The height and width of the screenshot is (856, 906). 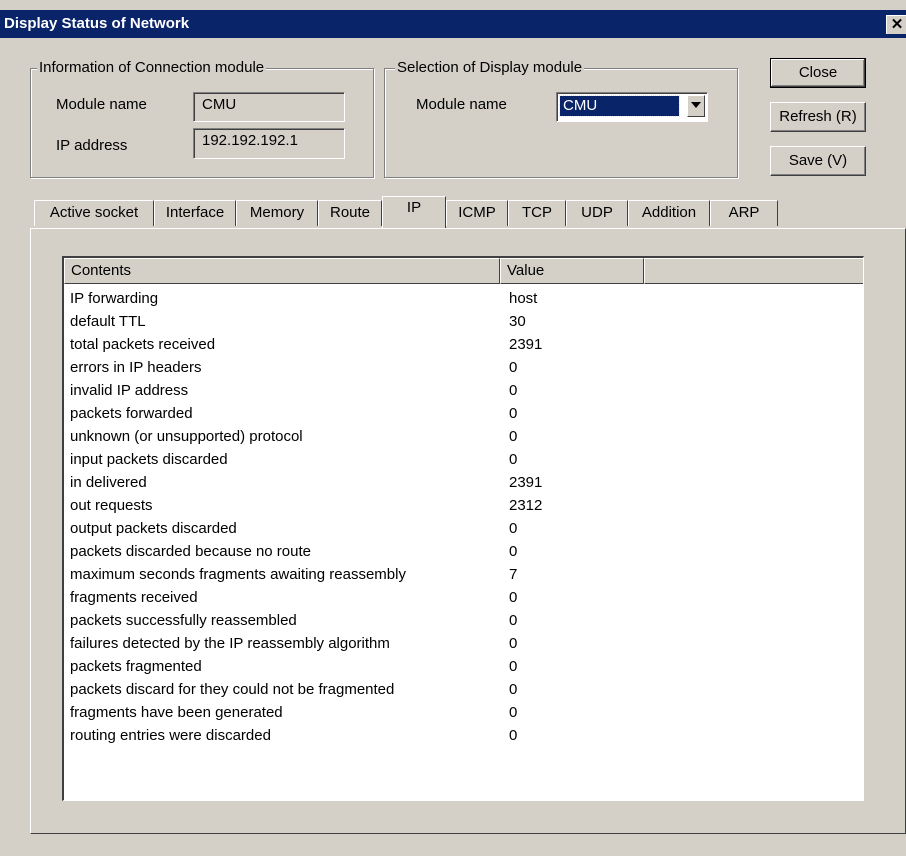 I want to click on window-title: Display Status of Network, so click(x=97, y=23).